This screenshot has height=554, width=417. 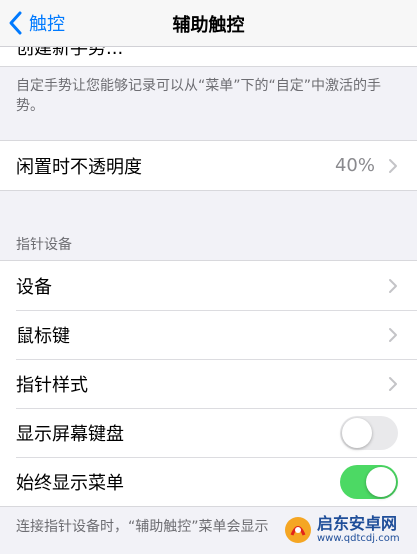 I want to click on idle-opacity-group: 闲置时不透明度 40%, so click(x=208, y=165).